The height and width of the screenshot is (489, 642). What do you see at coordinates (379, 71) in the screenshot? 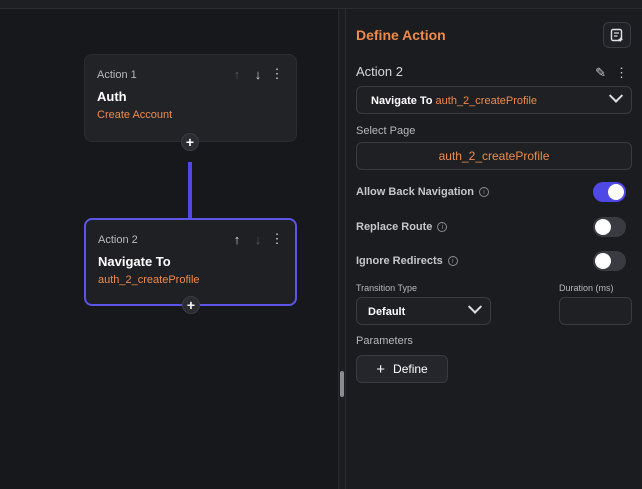
I see `action-name: Action 2` at bounding box center [379, 71].